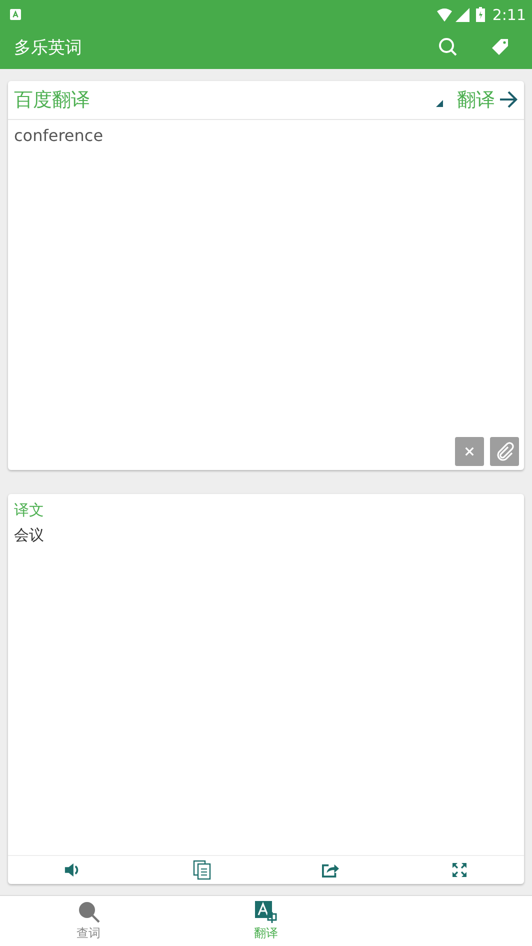 The width and height of the screenshot is (532, 946). I want to click on battery-icon, so click(481, 14).